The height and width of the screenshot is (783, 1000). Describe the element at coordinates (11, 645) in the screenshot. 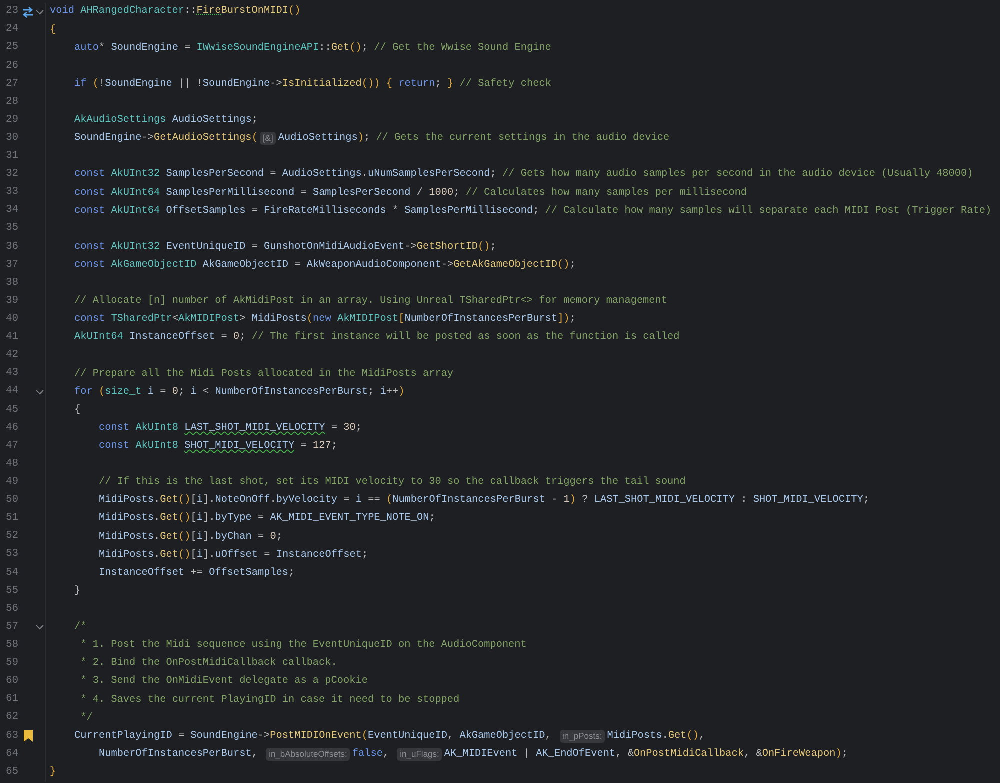

I see `line-number: 58` at that location.